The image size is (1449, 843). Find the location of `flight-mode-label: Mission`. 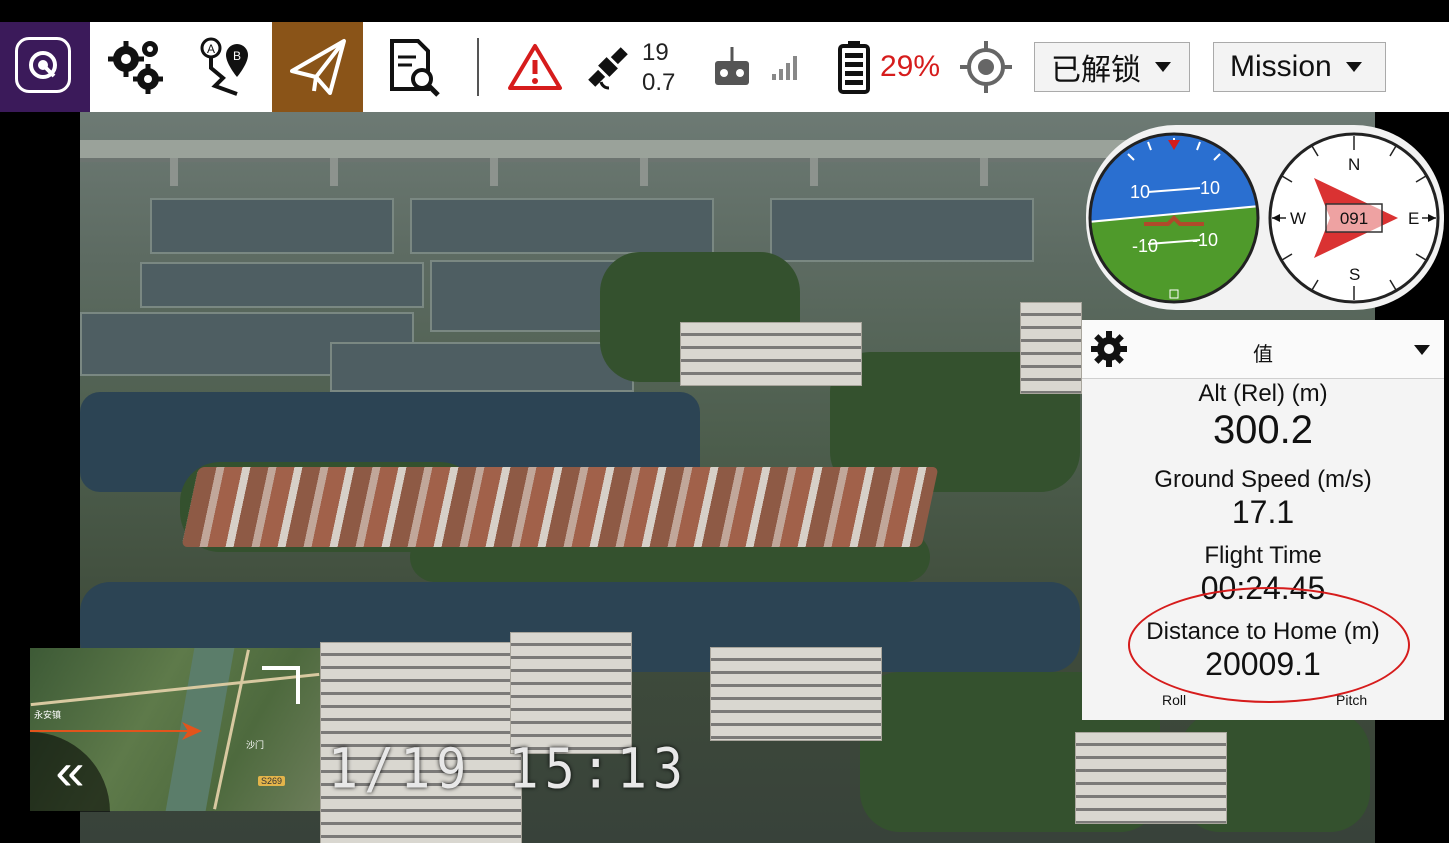

flight-mode-label: Mission is located at coordinates (1281, 66).